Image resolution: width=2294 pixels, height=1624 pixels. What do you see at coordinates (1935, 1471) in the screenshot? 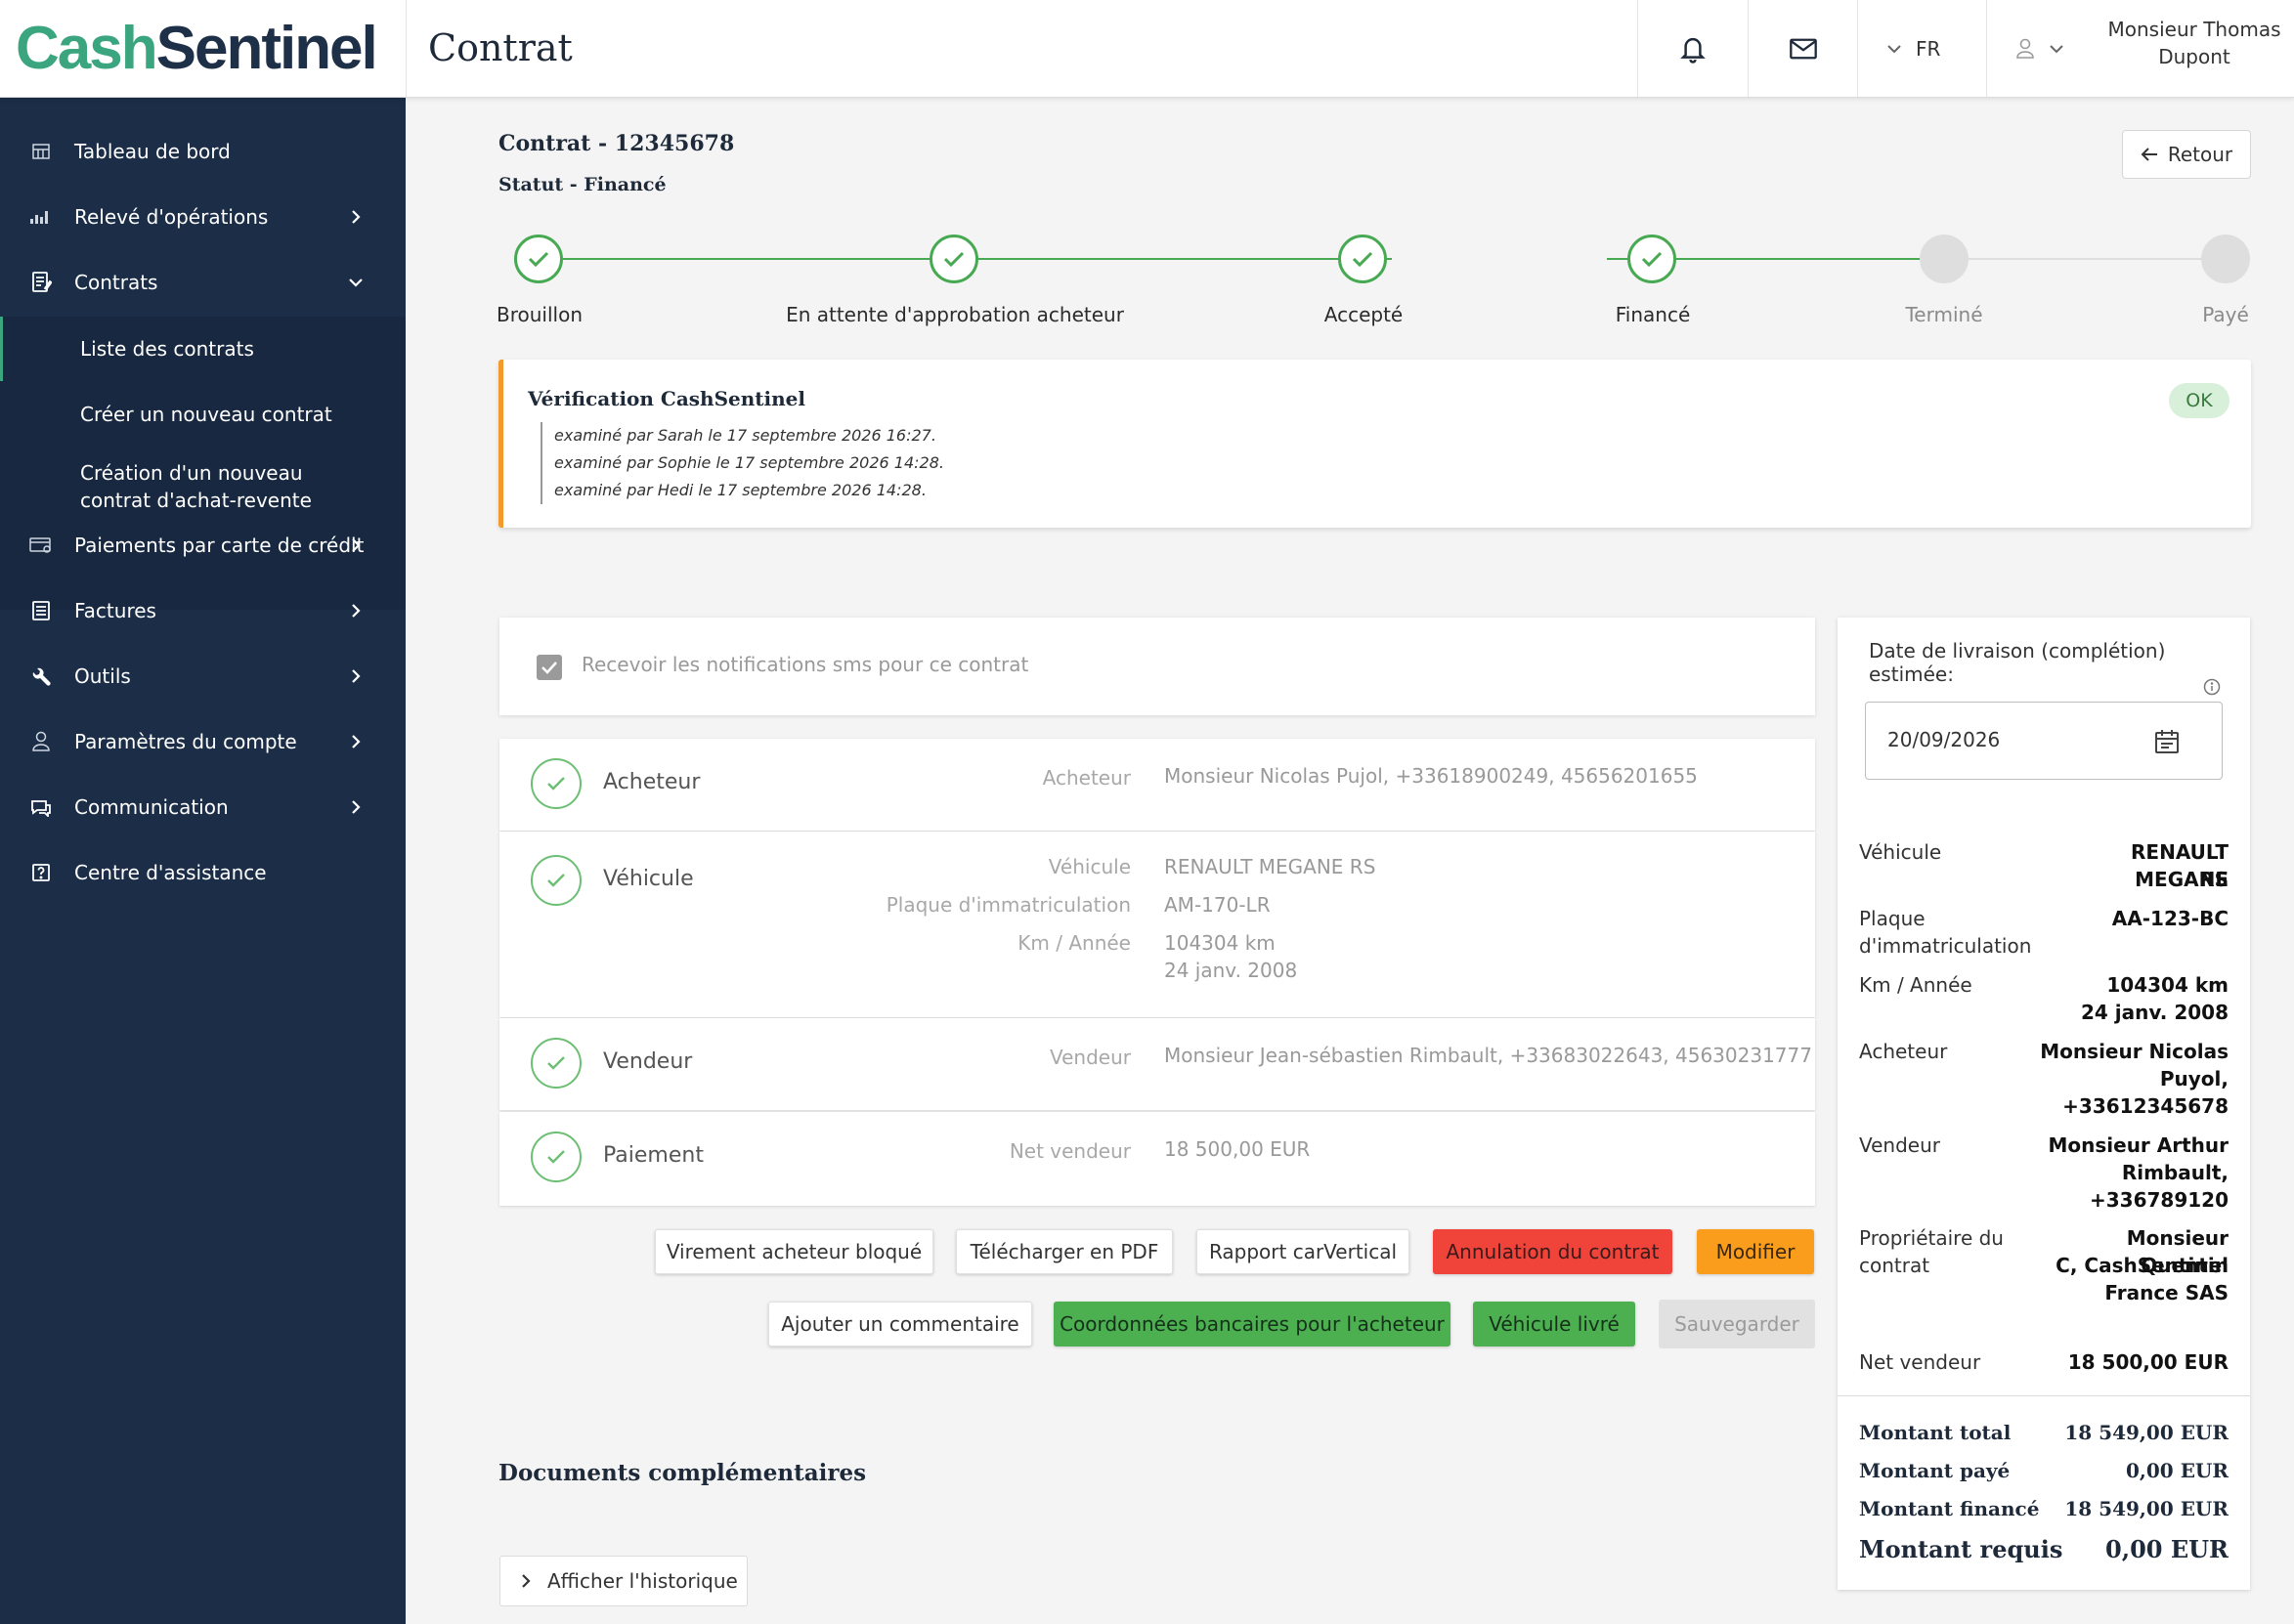
I see `paid-label: Montant payé` at bounding box center [1935, 1471].